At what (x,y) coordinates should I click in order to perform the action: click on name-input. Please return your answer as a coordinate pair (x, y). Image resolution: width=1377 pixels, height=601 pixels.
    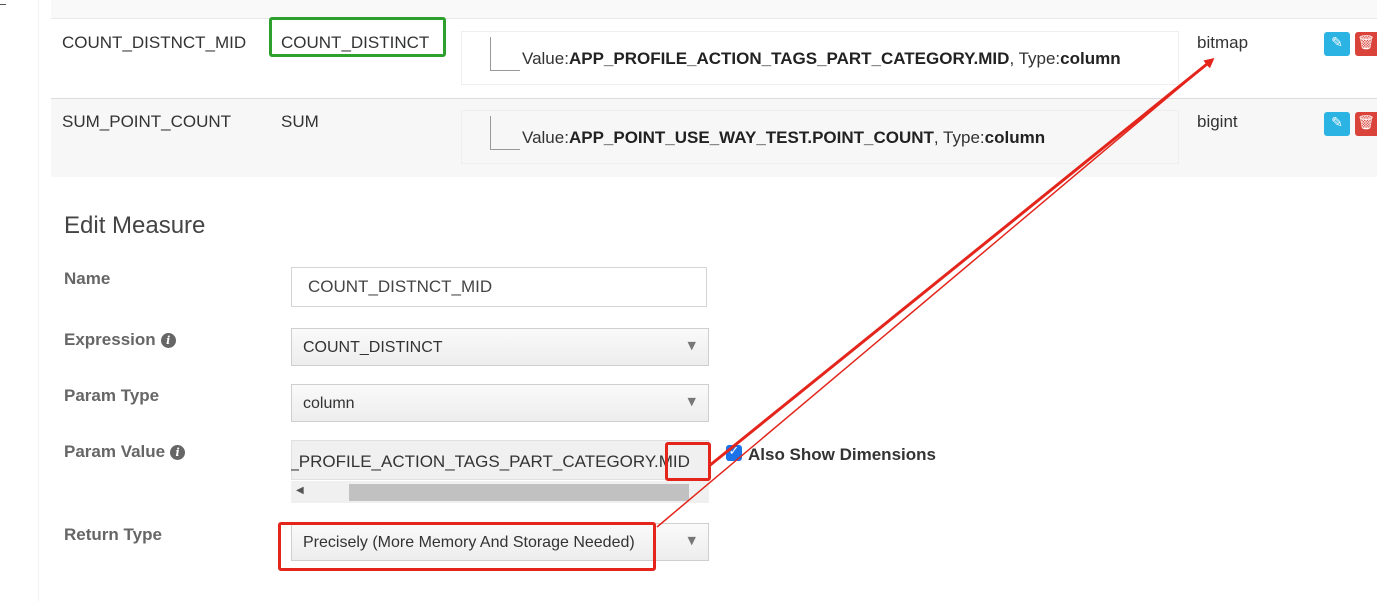
    Looking at the image, I should click on (499, 287).